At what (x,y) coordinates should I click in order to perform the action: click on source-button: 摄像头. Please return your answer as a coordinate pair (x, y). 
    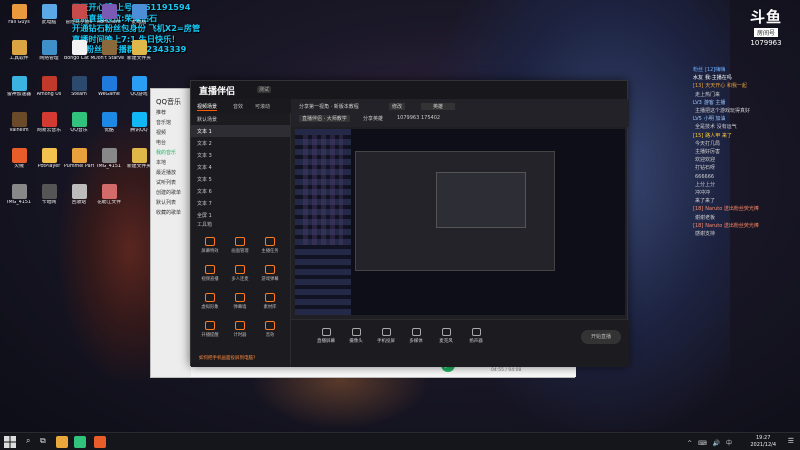
    Looking at the image, I should click on (356, 336).